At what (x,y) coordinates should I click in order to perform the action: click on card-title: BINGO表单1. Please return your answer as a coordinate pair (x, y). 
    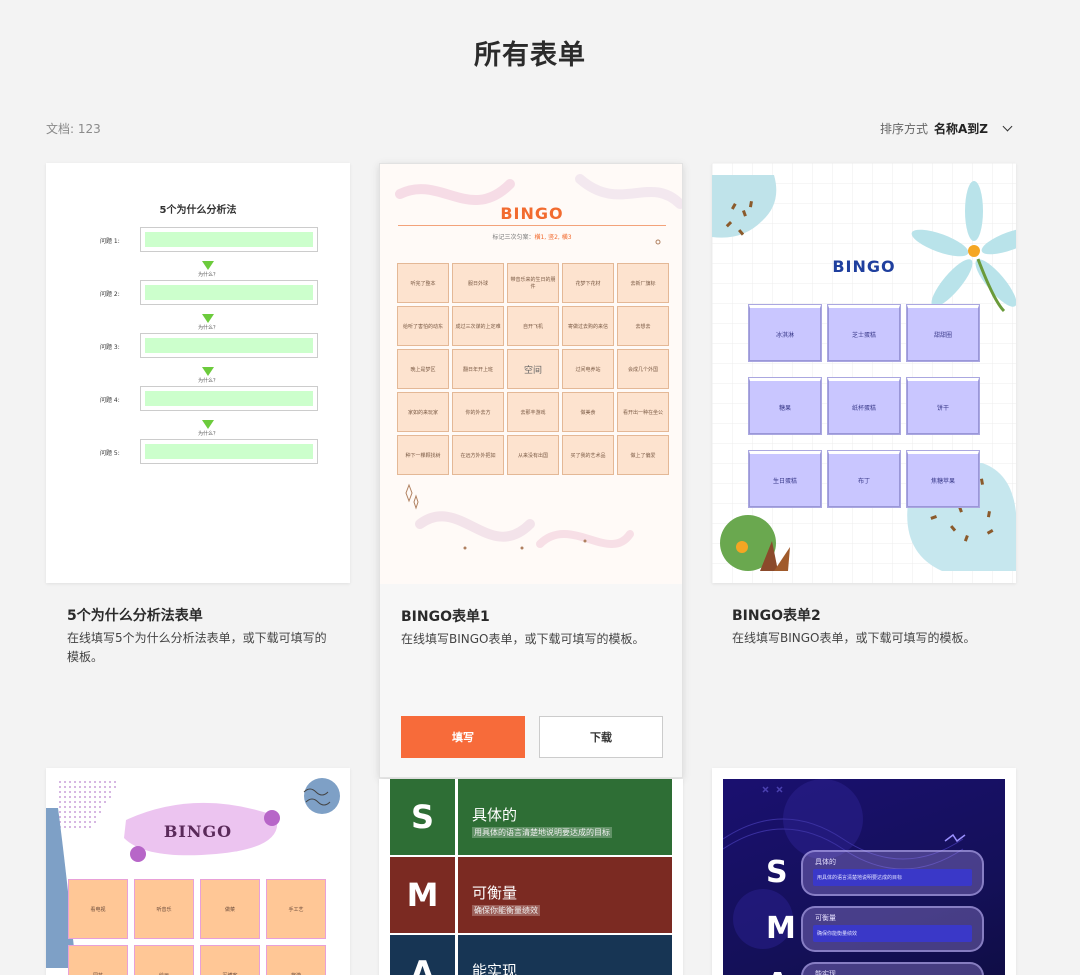
    Looking at the image, I should click on (445, 616).